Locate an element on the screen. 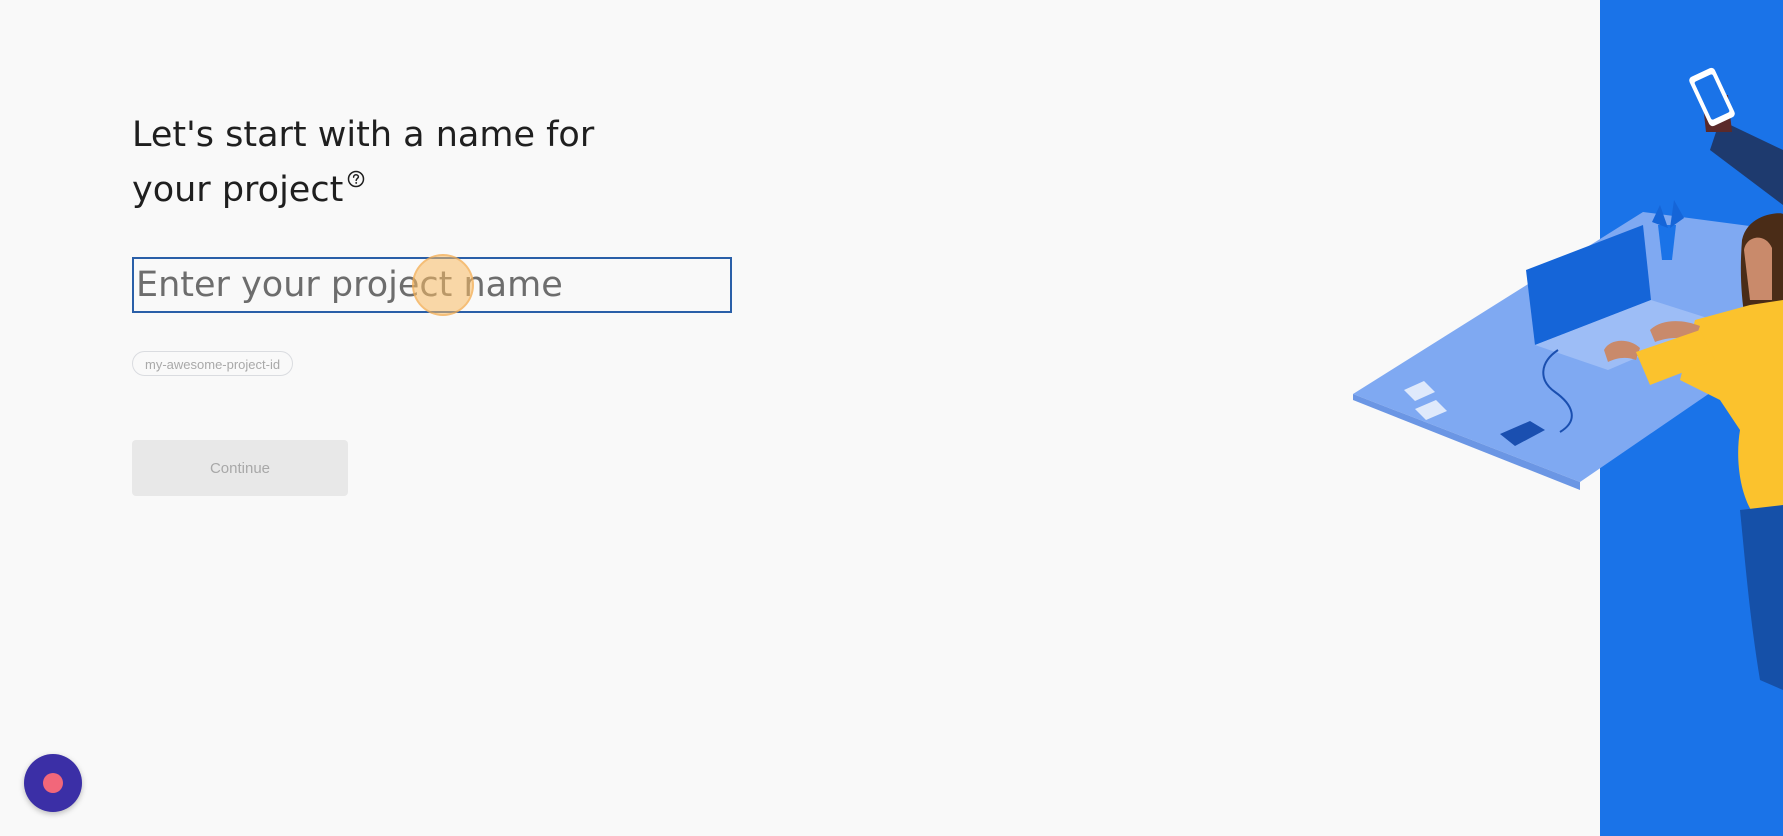 Image resolution: width=1783 pixels, height=836 pixels. project-name-input is located at coordinates (432, 285).